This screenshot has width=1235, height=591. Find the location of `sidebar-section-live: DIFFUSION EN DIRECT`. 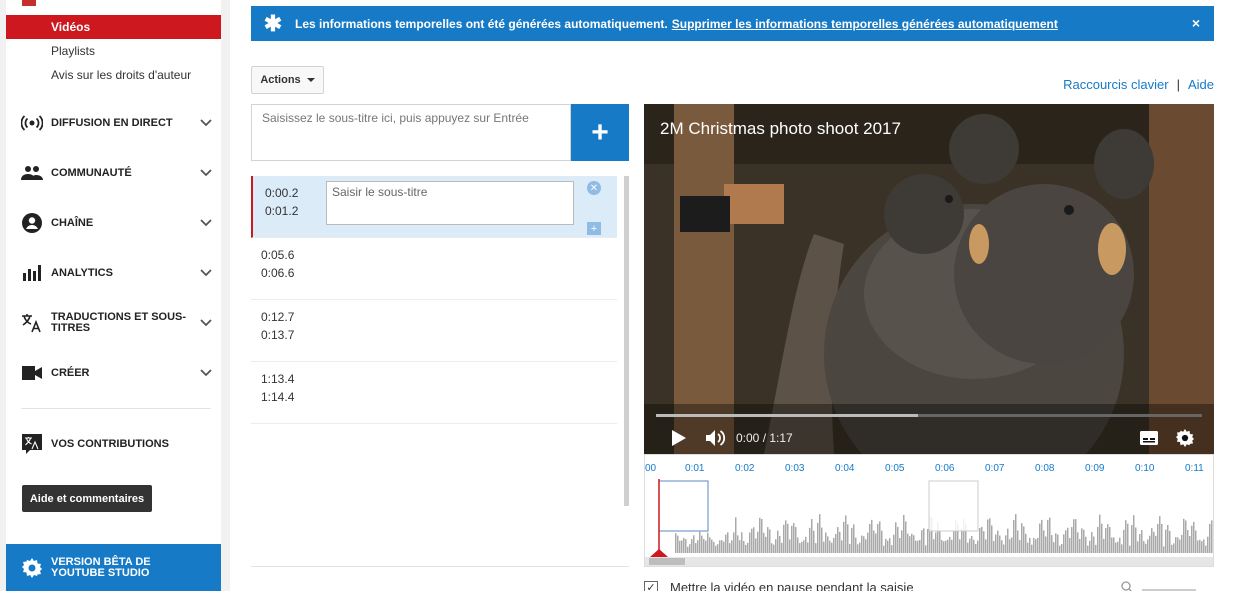

sidebar-section-live: DIFFUSION EN DIRECT is located at coordinates (113, 123).